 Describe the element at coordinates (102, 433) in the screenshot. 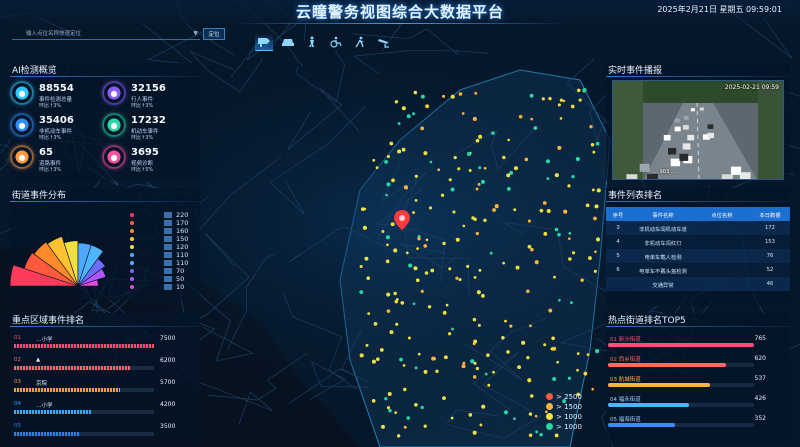

I see `area-rank-row: 05 3500` at that location.